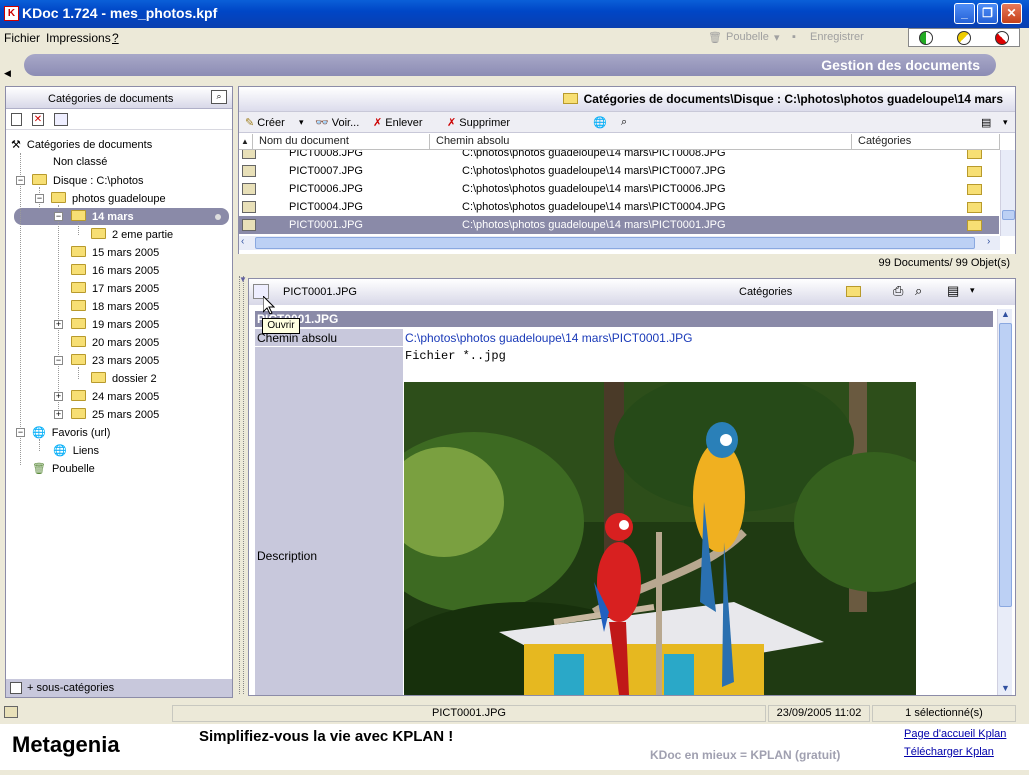 Image resolution: width=1029 pixels, height=775 pixels. What do you see at coordinates (132, 234) in the screenshot?
I see `tree-item-2-eme-partie: 2 eme partie` at bounding box center [132, 234].